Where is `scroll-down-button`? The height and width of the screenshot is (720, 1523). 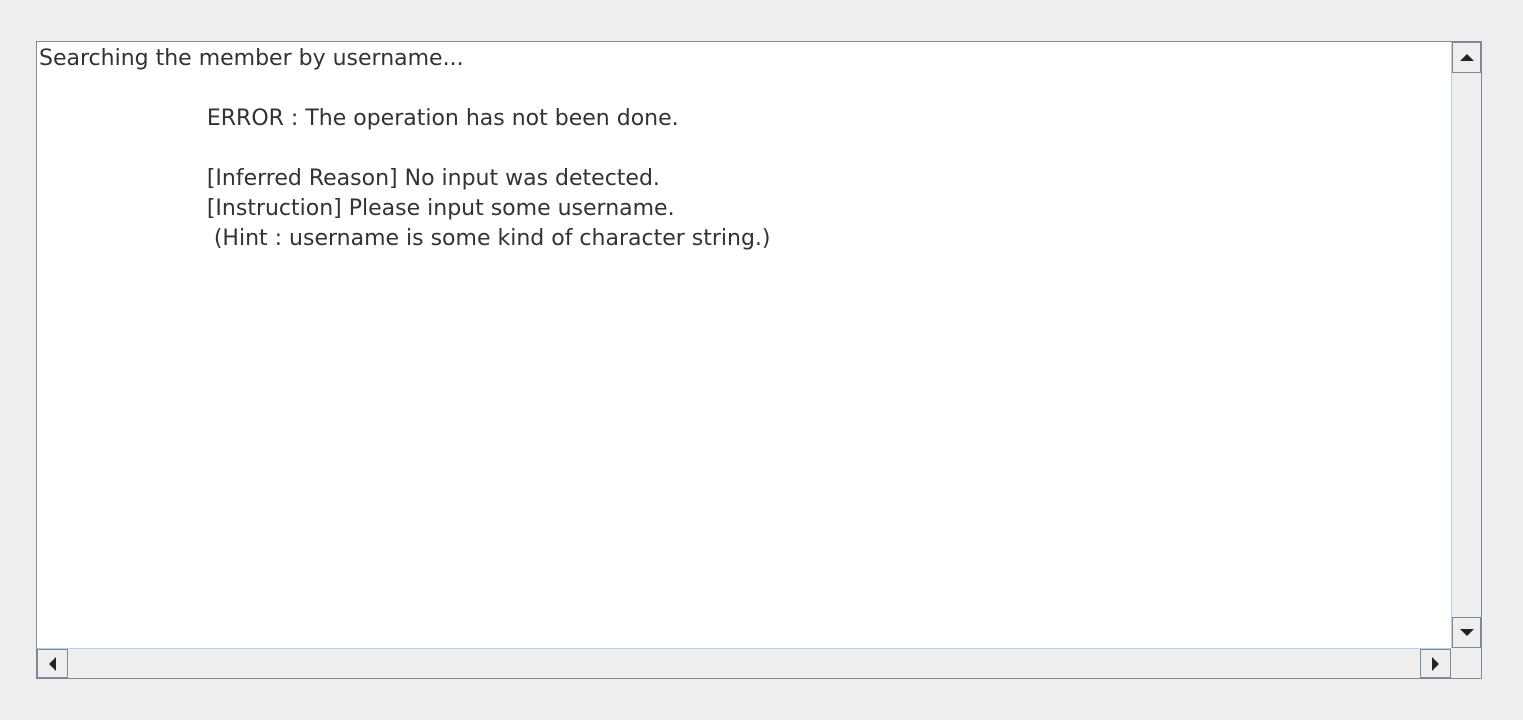
scroll-down-button is located at coordinates (1466, 632).